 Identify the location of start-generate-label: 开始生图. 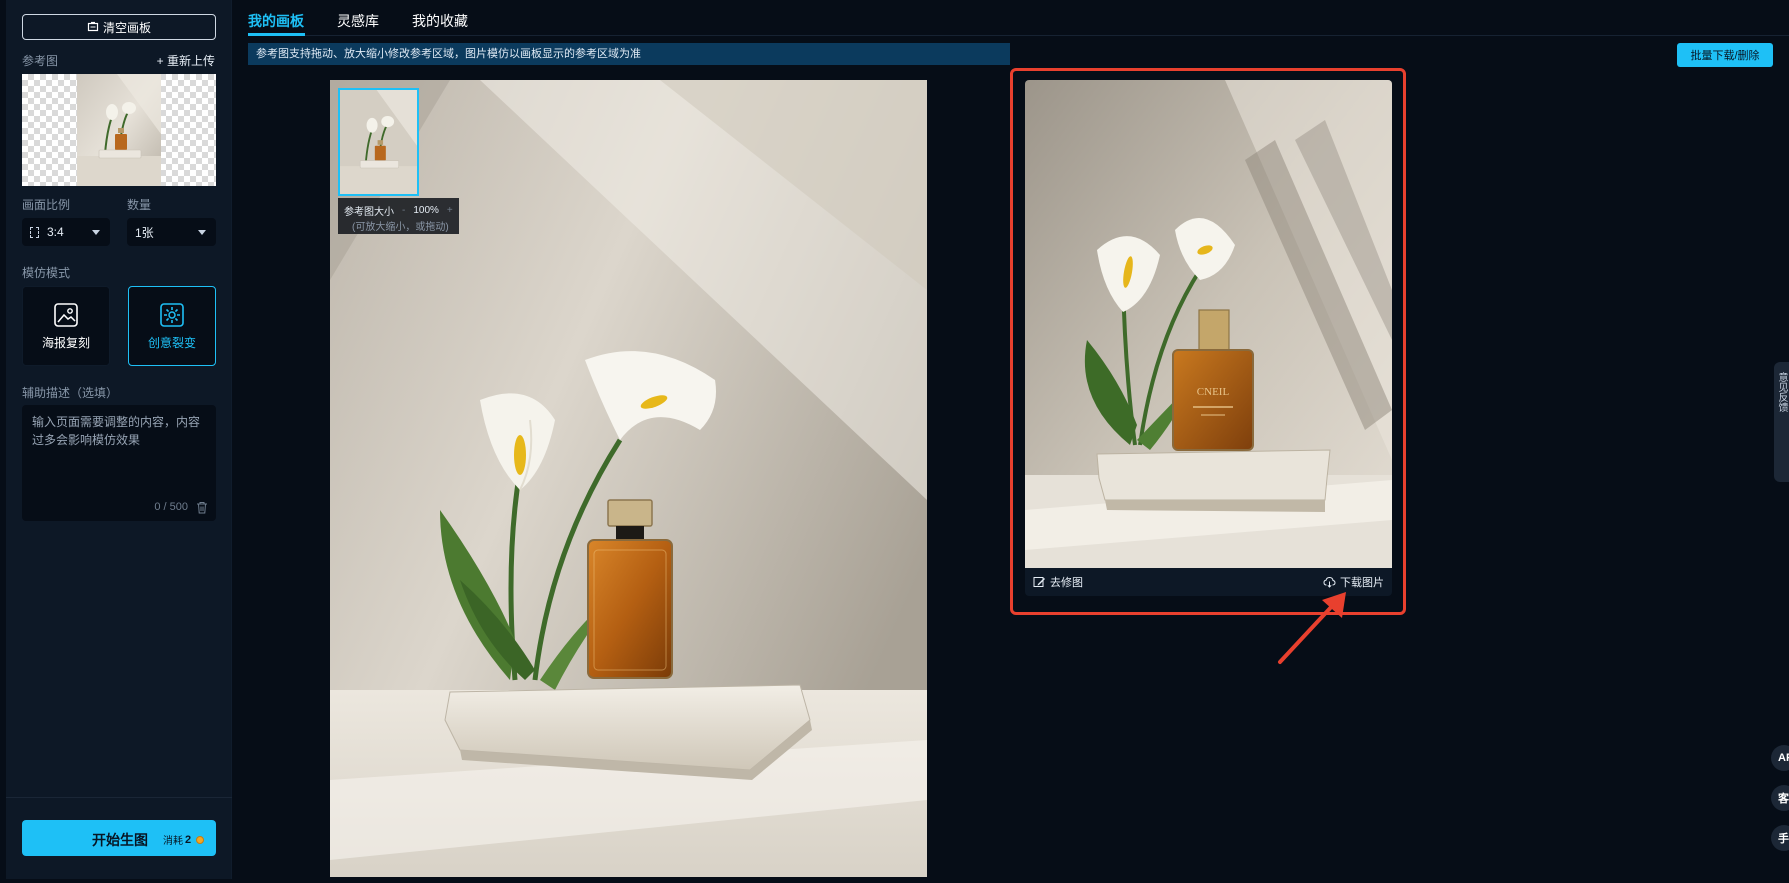
(120, 840).